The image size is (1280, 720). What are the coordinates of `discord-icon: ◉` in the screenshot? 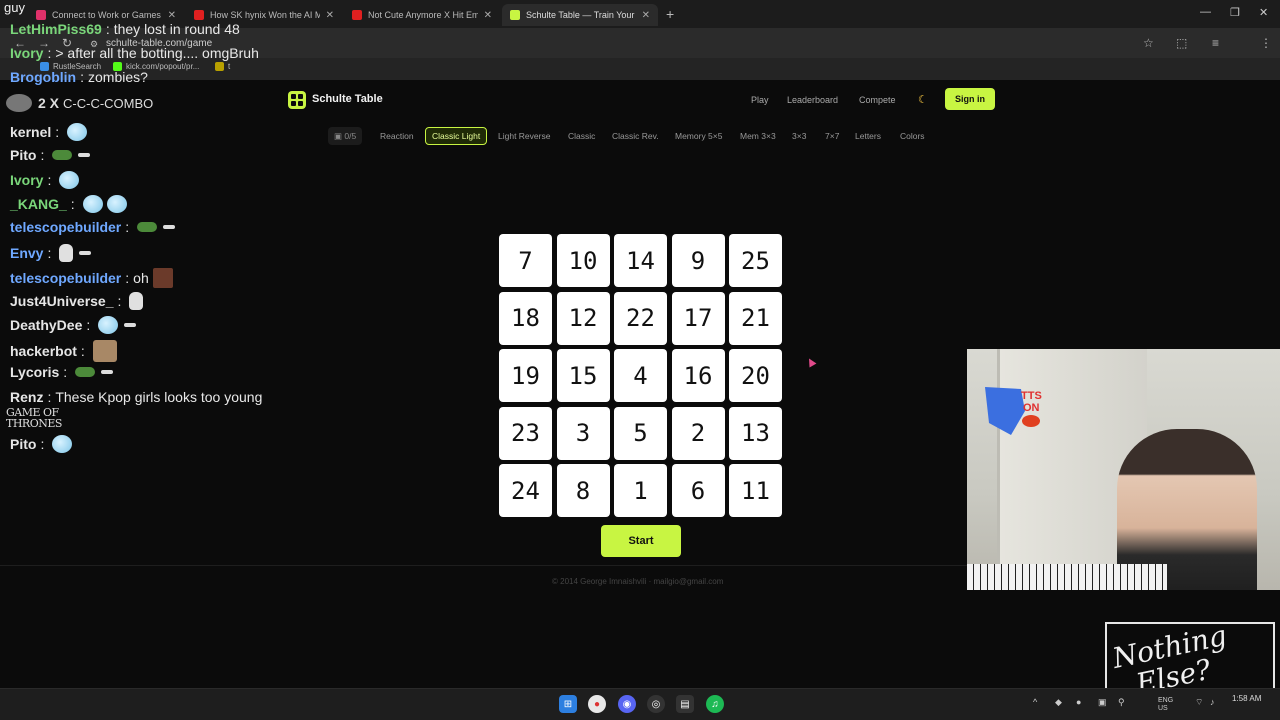 It's located at (627, 704).